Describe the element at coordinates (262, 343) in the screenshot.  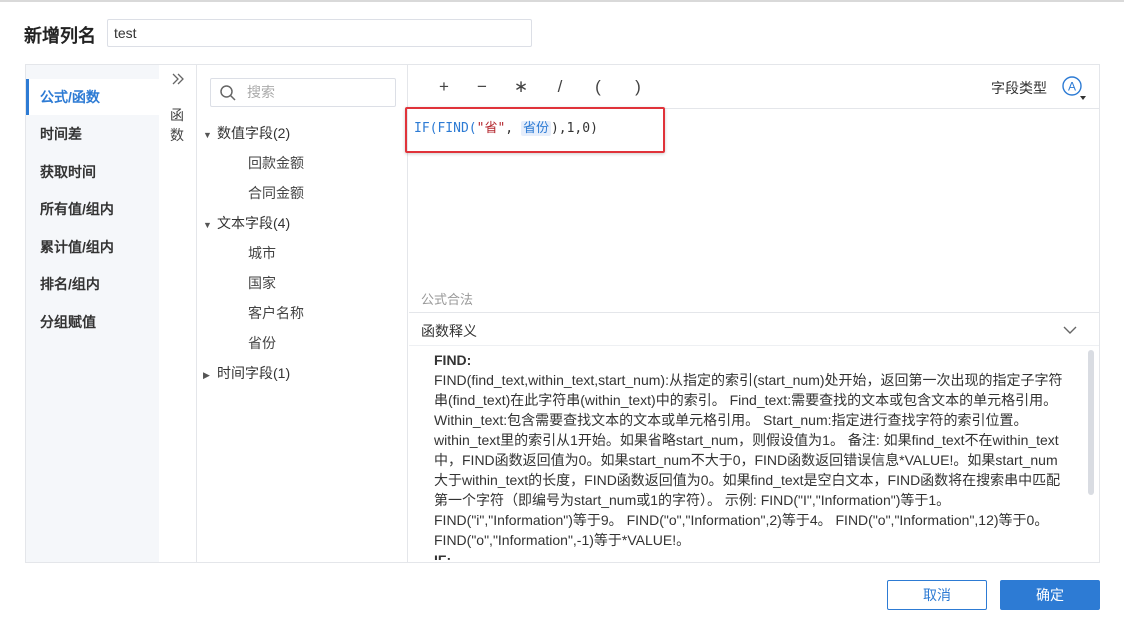
I see `field-item: 省份` at that location.